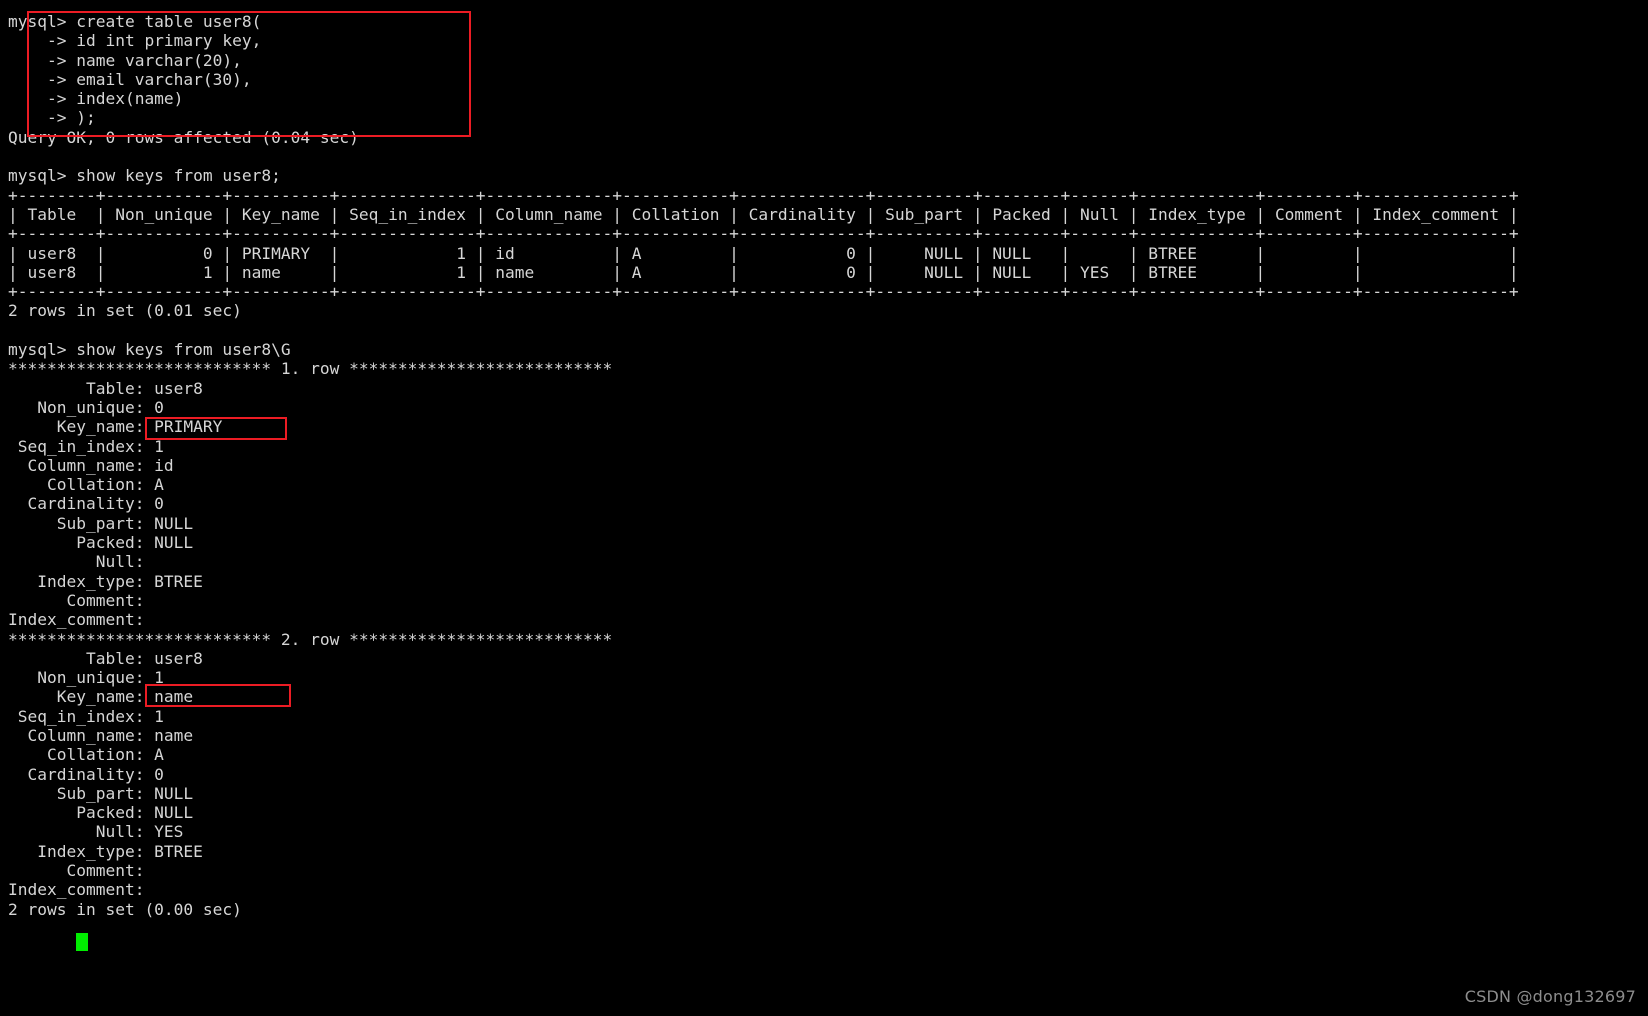 The height and width of the screenshot is (1016, 1648). Describe the element at coordinates (101, 735) in the screenshot. I see `terminal-line: Column_name: name` at that location.